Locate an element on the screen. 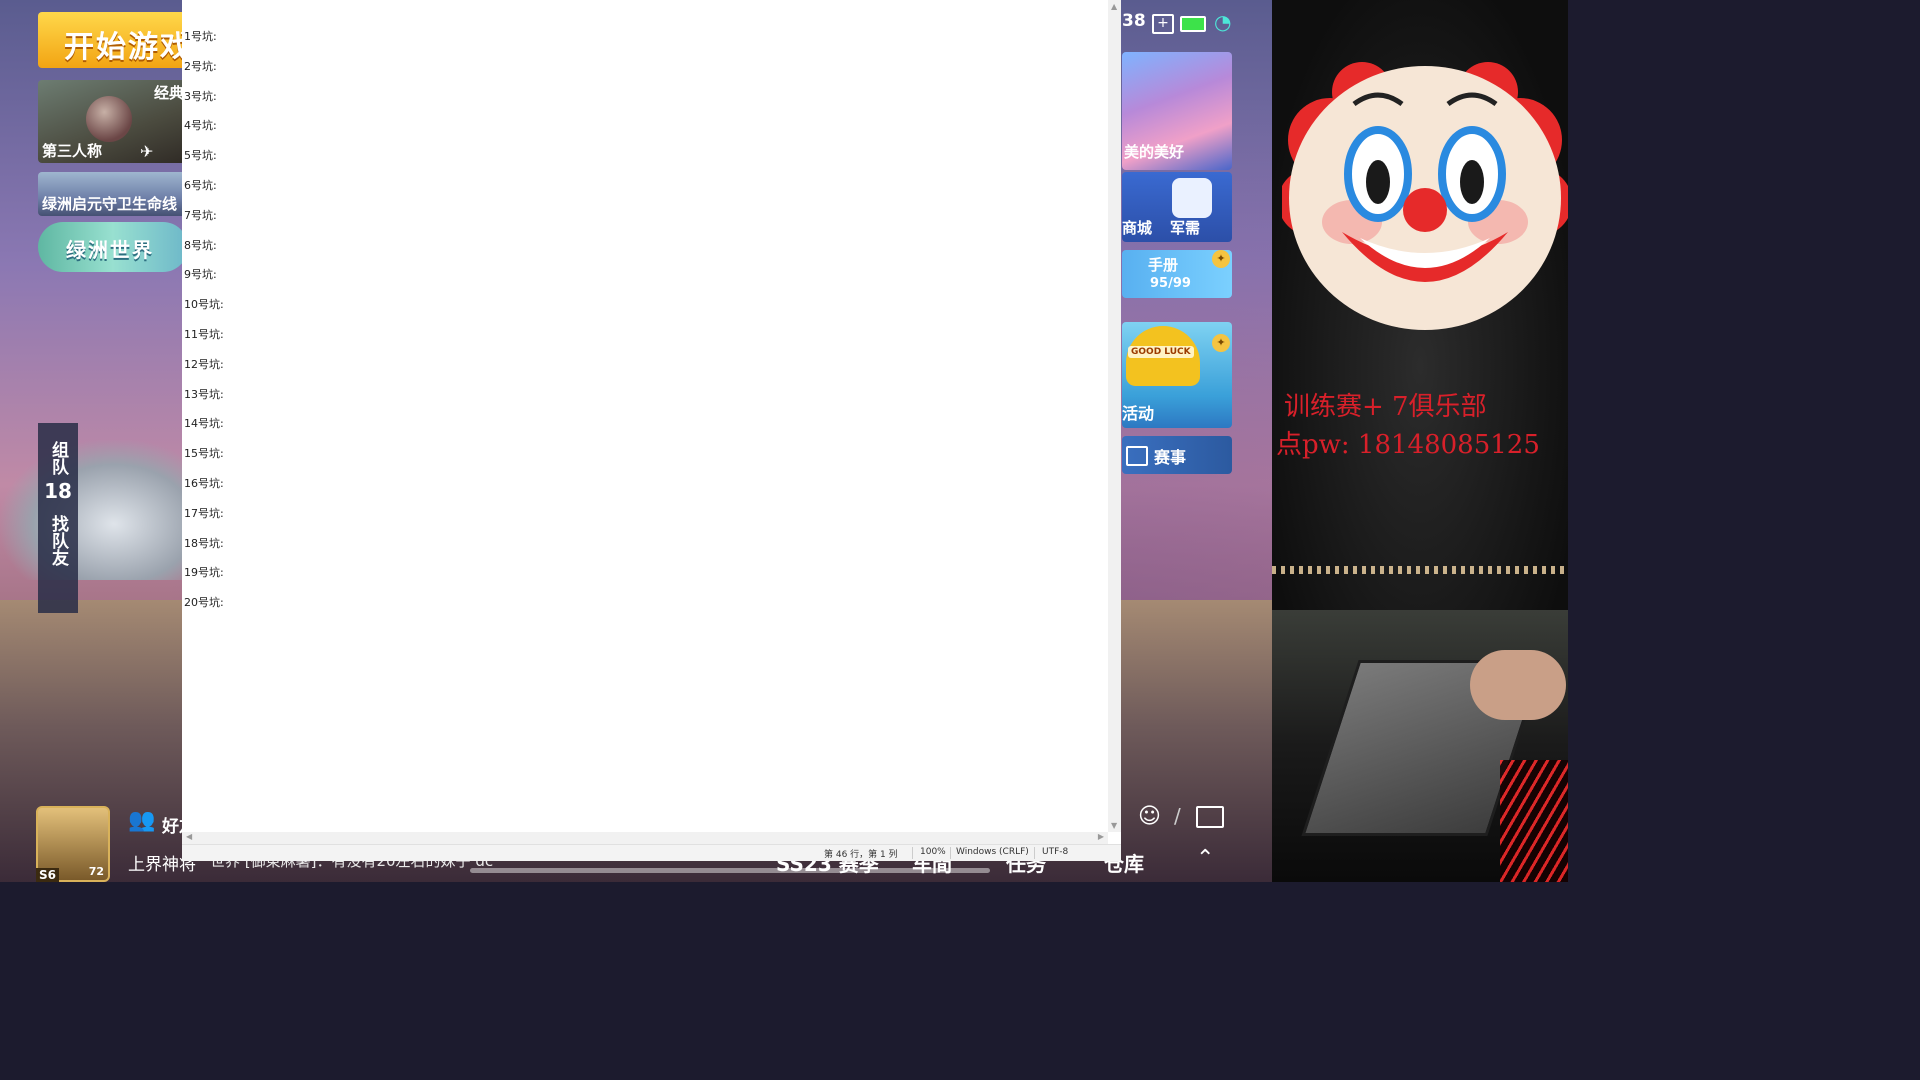 This screenshot has height=1080, width=1920. team-label: 组队 is located at coordinates (58, 458).